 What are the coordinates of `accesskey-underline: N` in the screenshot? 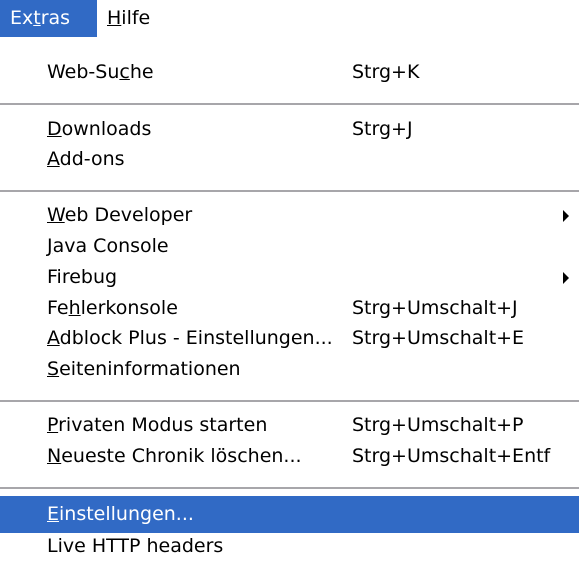 It's located at (54, 456).